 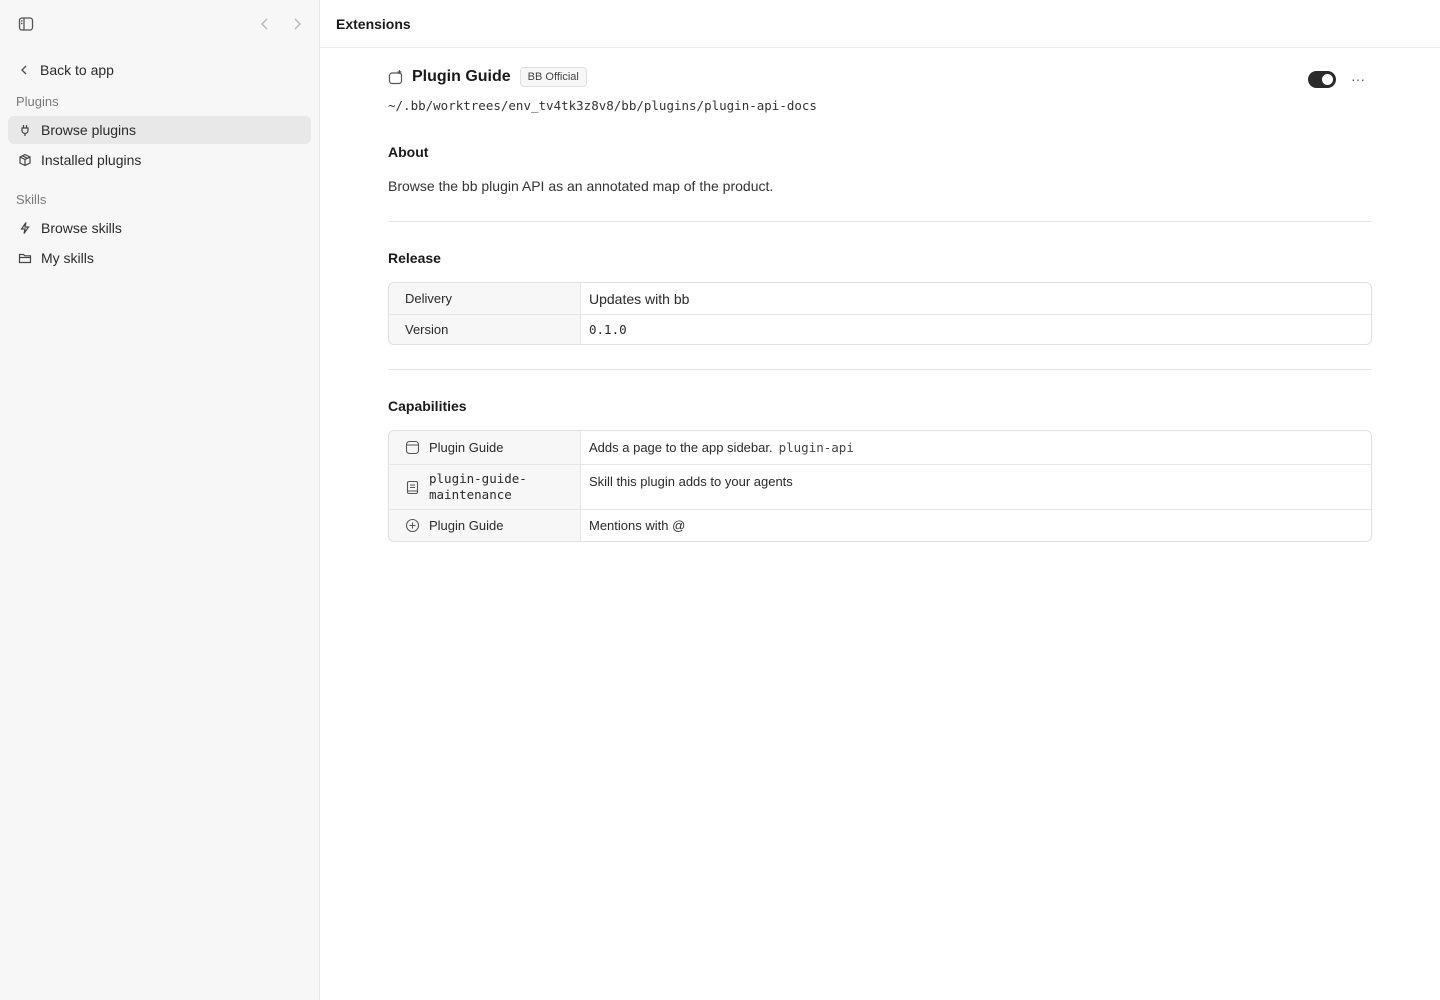 What do you see at coordinates (77, 70) in the screenshot?
I see `back-to-app-label: Back to app` at bounding box center [77, 70].